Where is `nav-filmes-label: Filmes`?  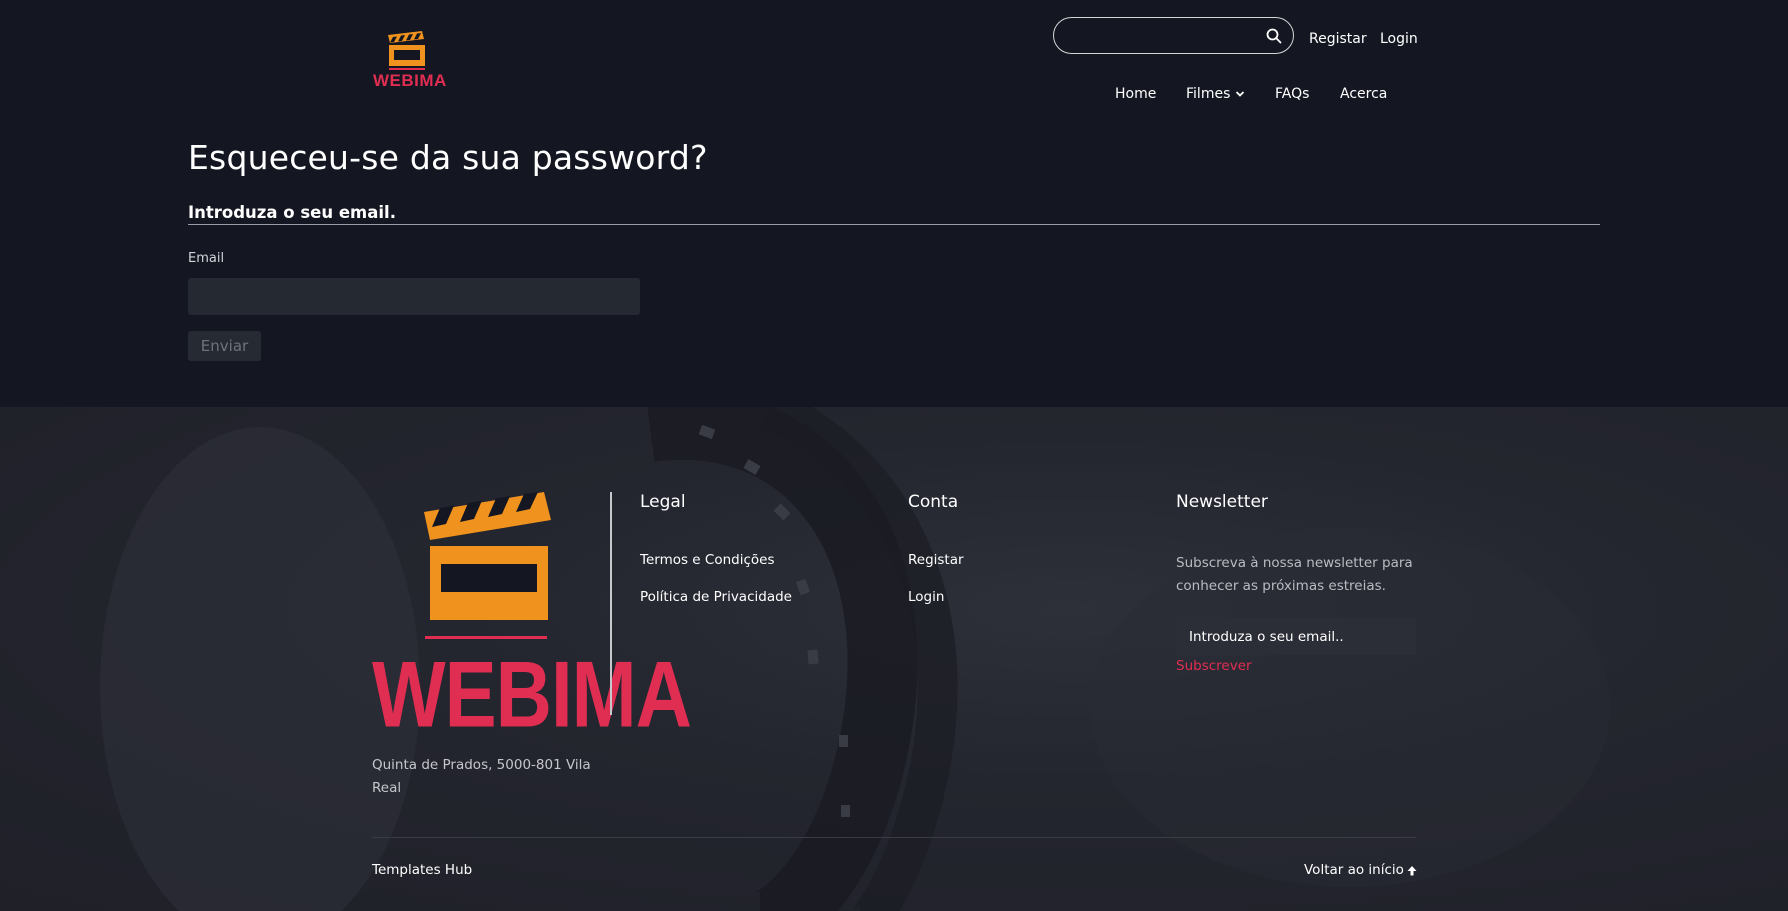 nav-filmes-label: Filmes is located at coordinates (1208, 94).